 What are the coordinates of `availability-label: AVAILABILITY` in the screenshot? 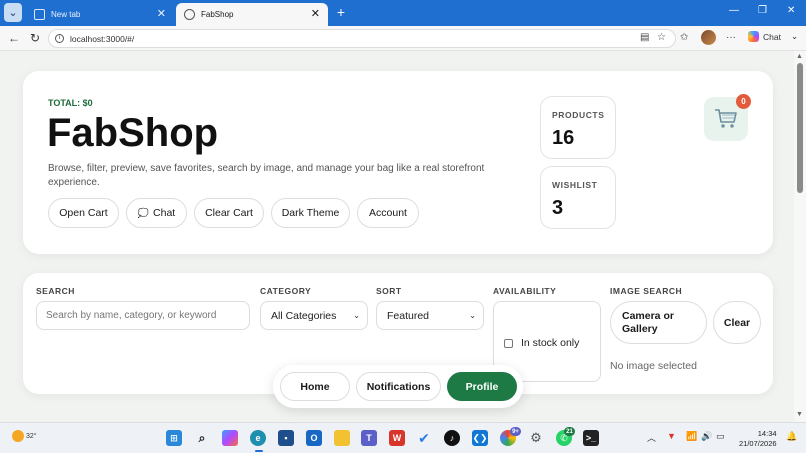 It's located at (525, 291).